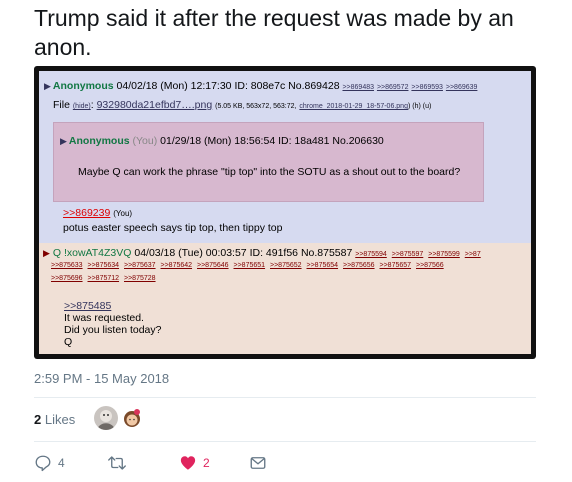  I want to click on post-line: Q, so click(68, 342).